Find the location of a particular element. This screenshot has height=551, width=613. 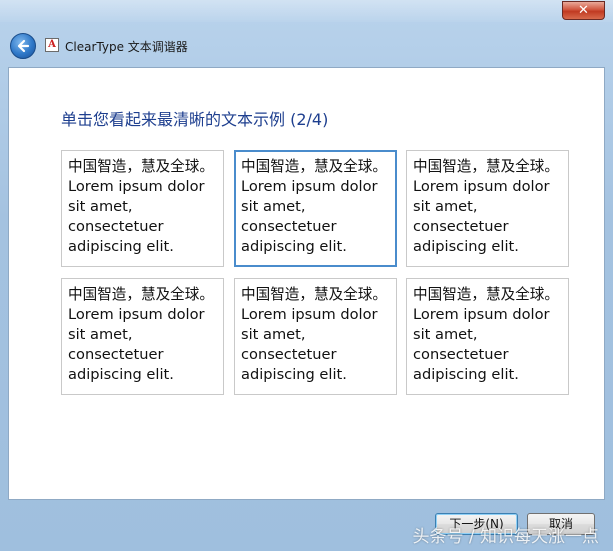

watermark: 头条号 / 知识每天涨一点 is located at coordinates (505, 537).